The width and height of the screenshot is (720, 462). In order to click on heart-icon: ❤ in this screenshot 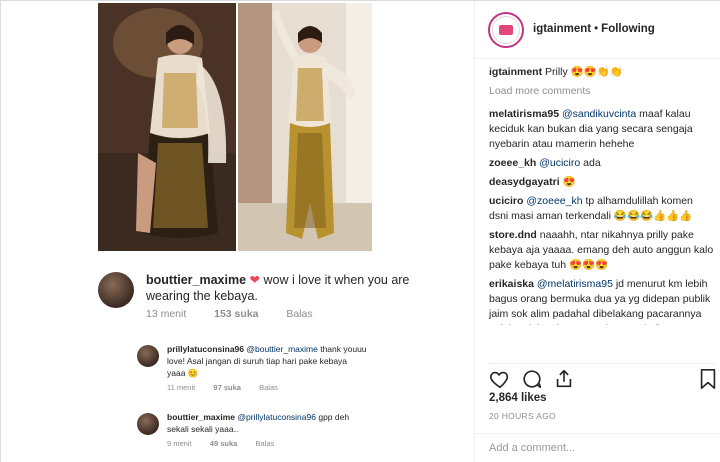, I will do `click(254, 280)`.